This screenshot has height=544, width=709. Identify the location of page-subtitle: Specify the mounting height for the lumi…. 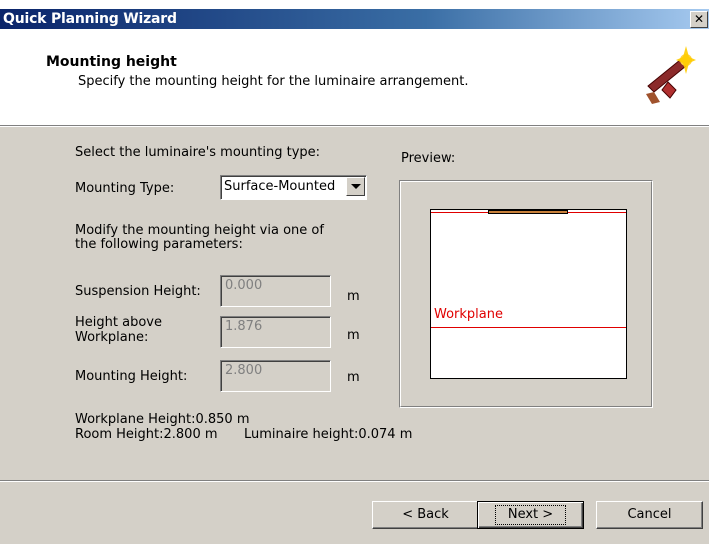
(273, 81).